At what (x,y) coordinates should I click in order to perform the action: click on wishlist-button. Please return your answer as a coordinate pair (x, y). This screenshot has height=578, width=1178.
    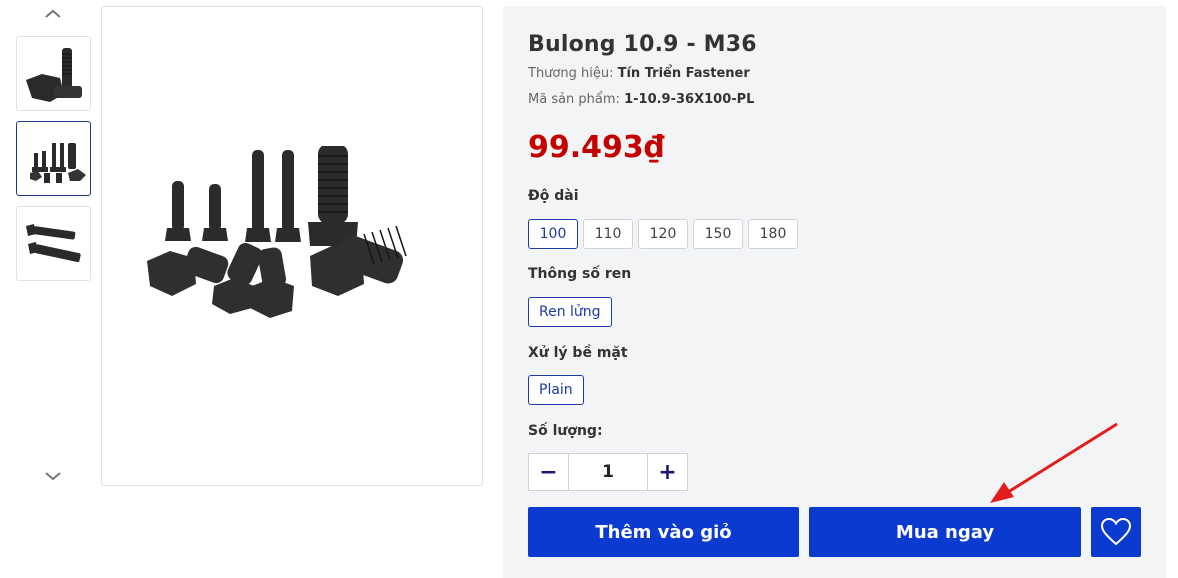
    Looking at the image, I should click on (1116, 532).